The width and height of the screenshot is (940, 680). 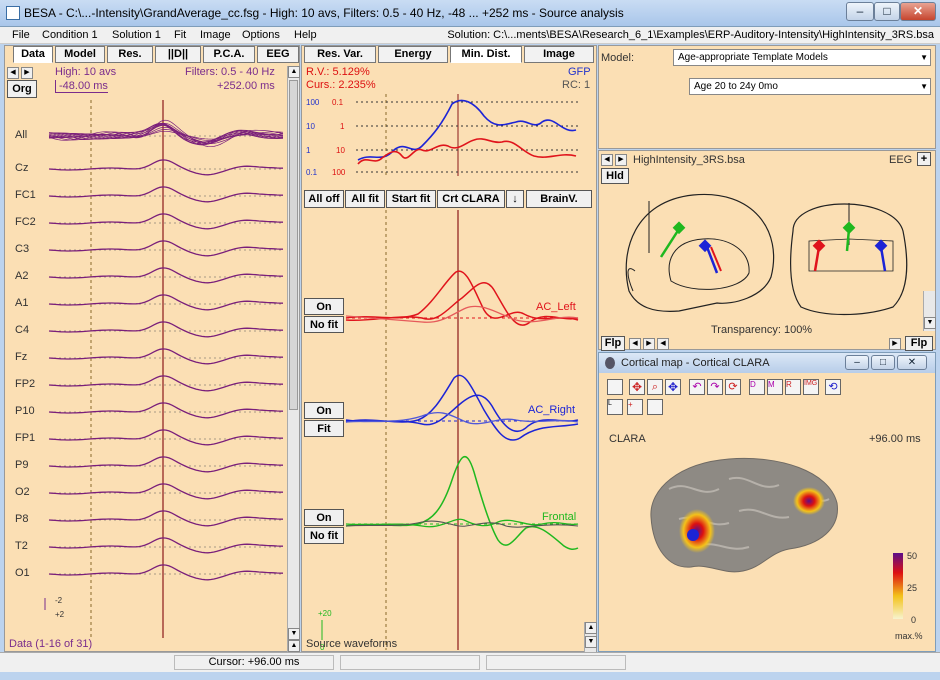 What do you see at coordinates (895, 344) in the screenshot?
I see `head-scroll-right2-icon: ▶` at bounding box center [895, 344].